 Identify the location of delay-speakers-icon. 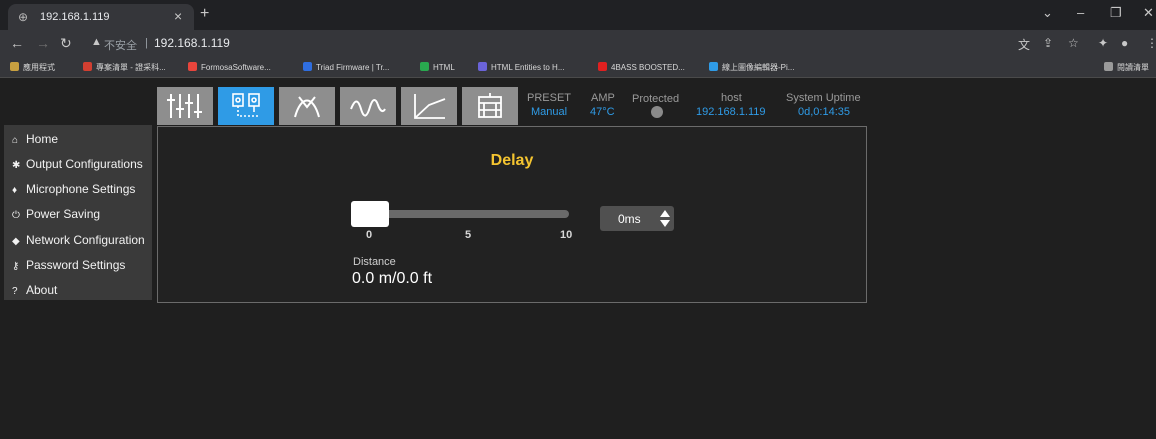
(246, 105).